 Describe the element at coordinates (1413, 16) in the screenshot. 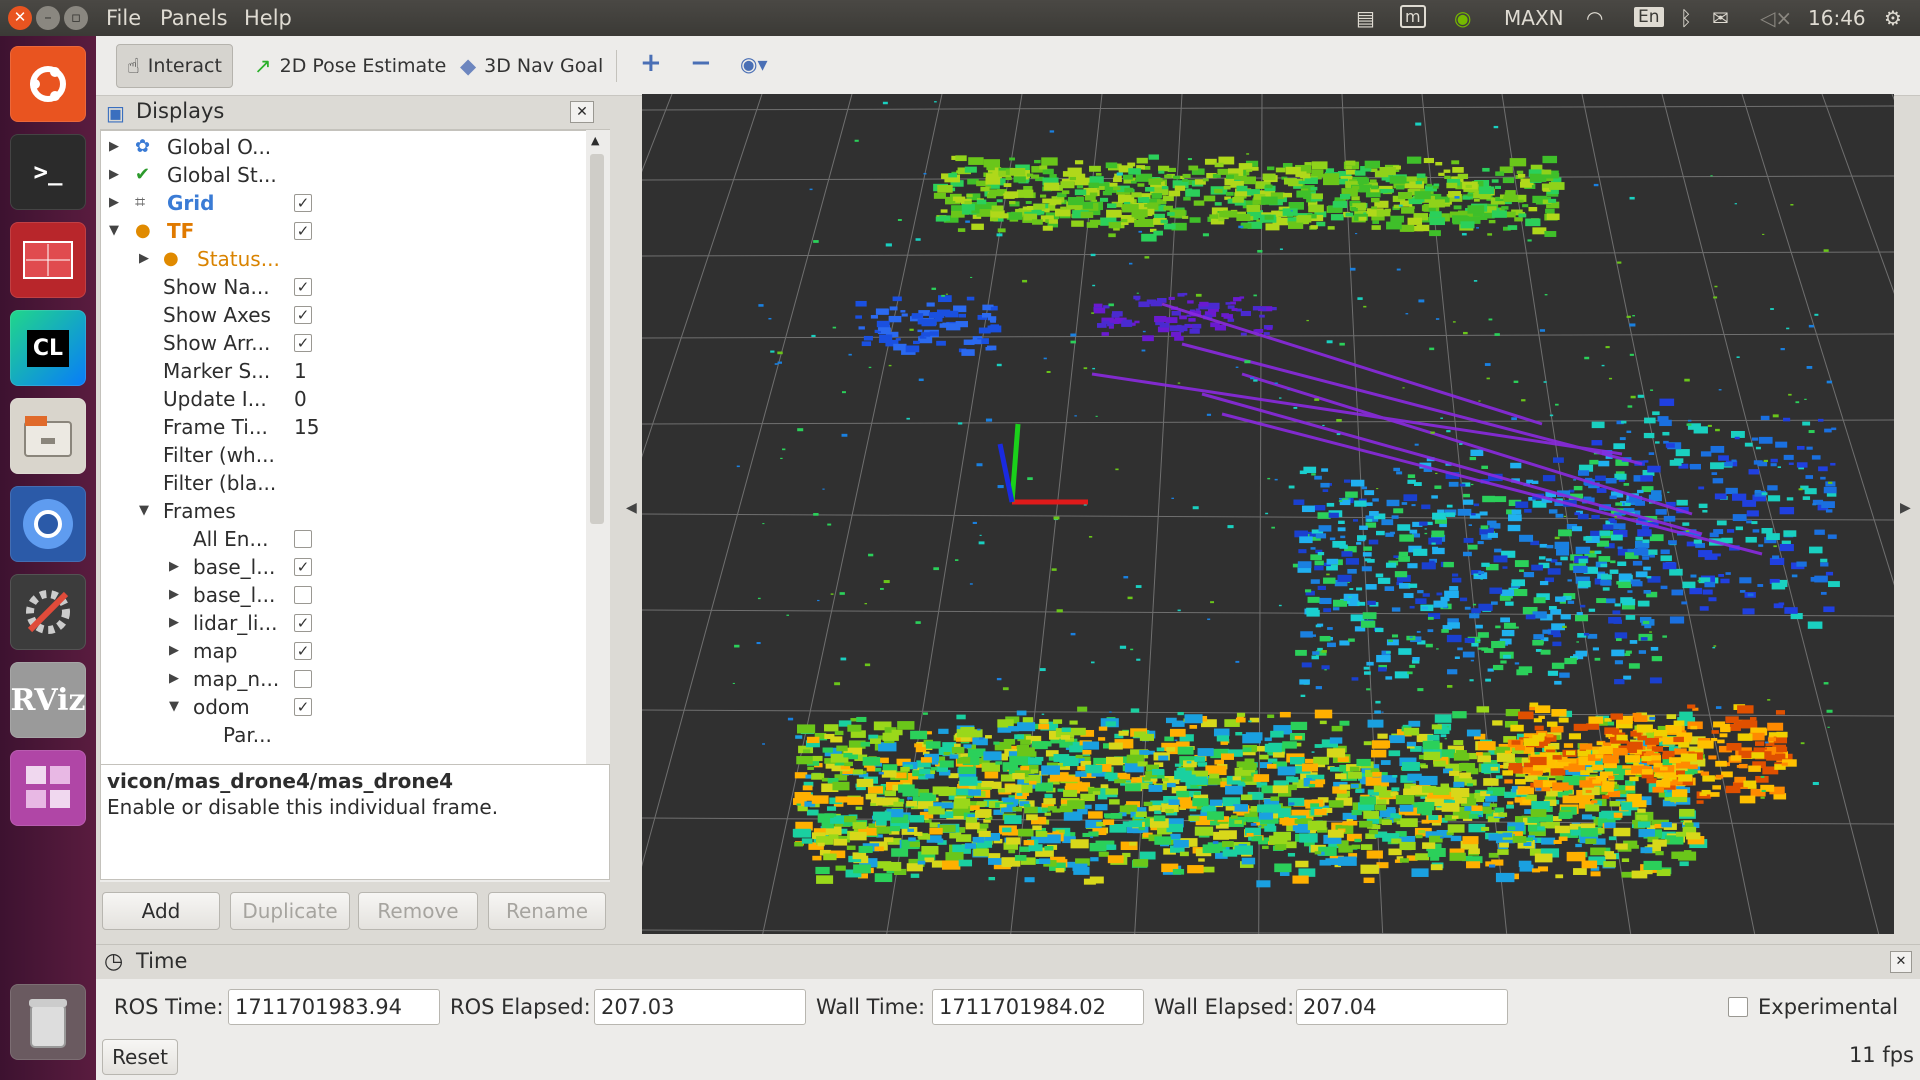

I see `indicator-m-icon: m` at that location.